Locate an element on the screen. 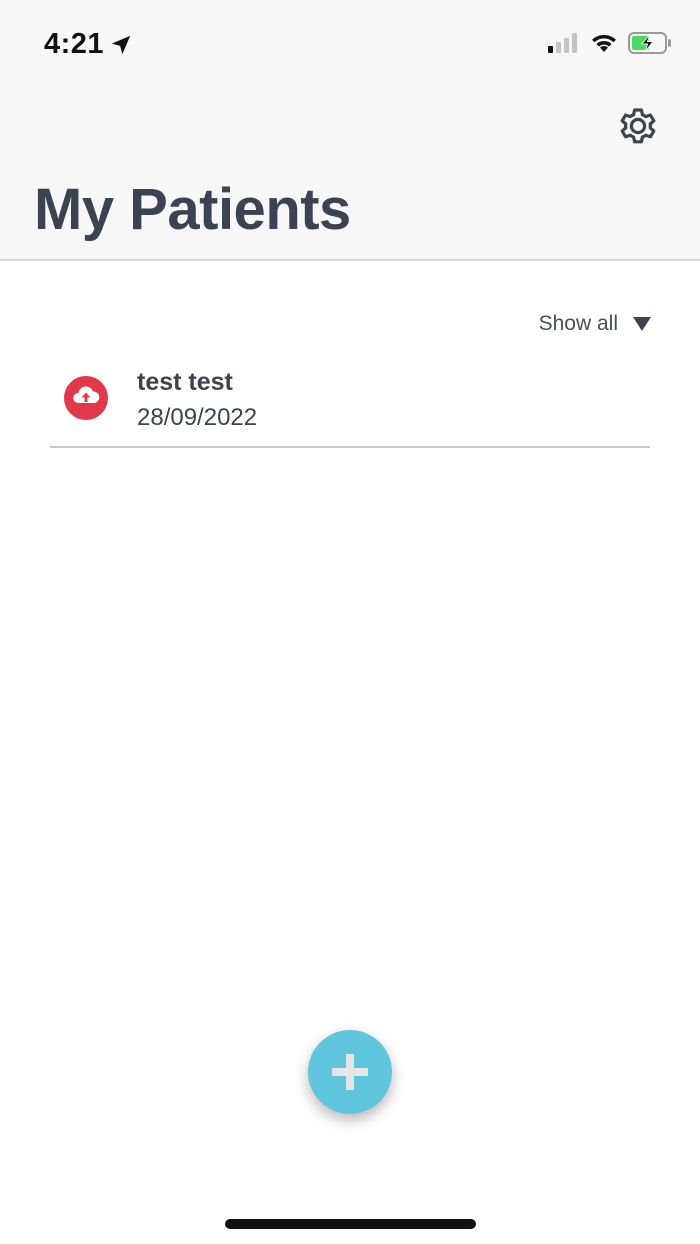 Image resolution: width=700 pixels, height=1244 pixels. patient-name: test test is located at coordinates (185, 382).